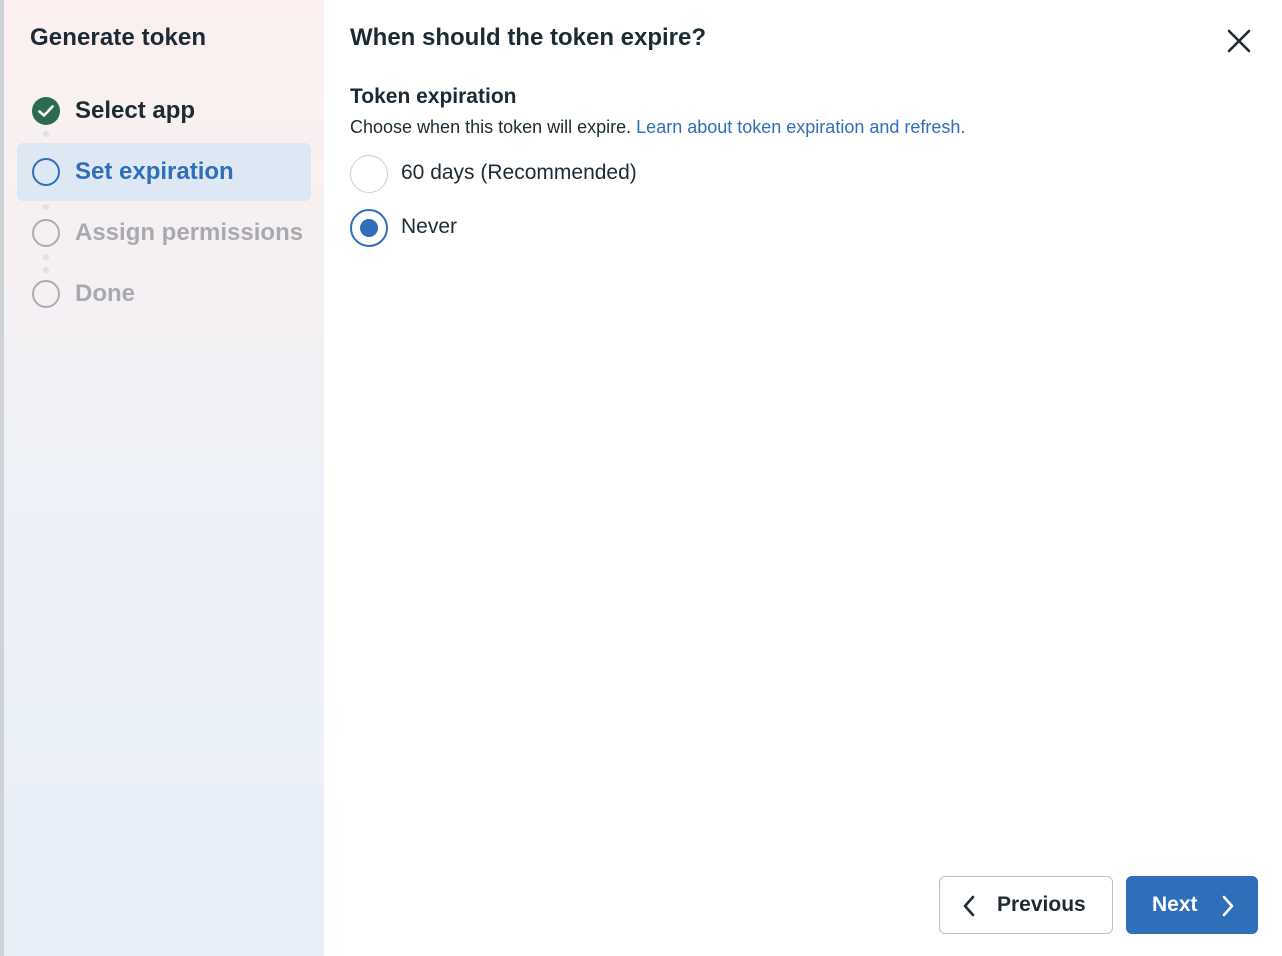  What do you see at coordinates (1228, 906) in the screenshot?
I see `chevron-right-icon` at bounding box center [1228, 906].